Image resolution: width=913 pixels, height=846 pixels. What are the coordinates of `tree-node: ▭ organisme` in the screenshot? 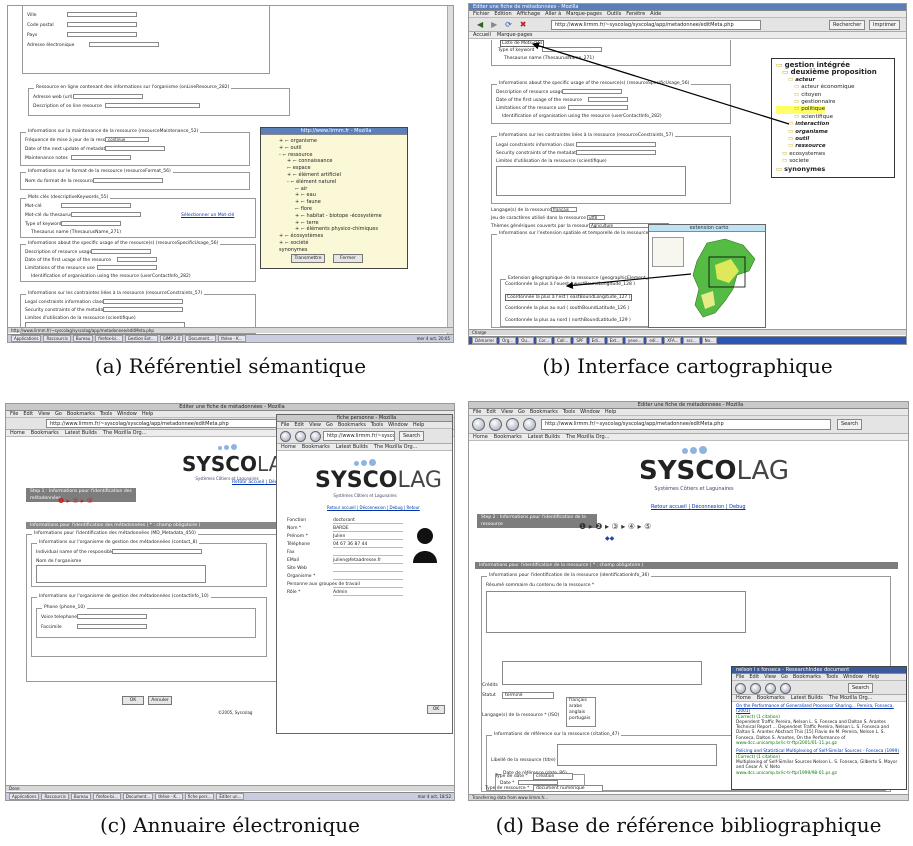 It's located at (835, 132).